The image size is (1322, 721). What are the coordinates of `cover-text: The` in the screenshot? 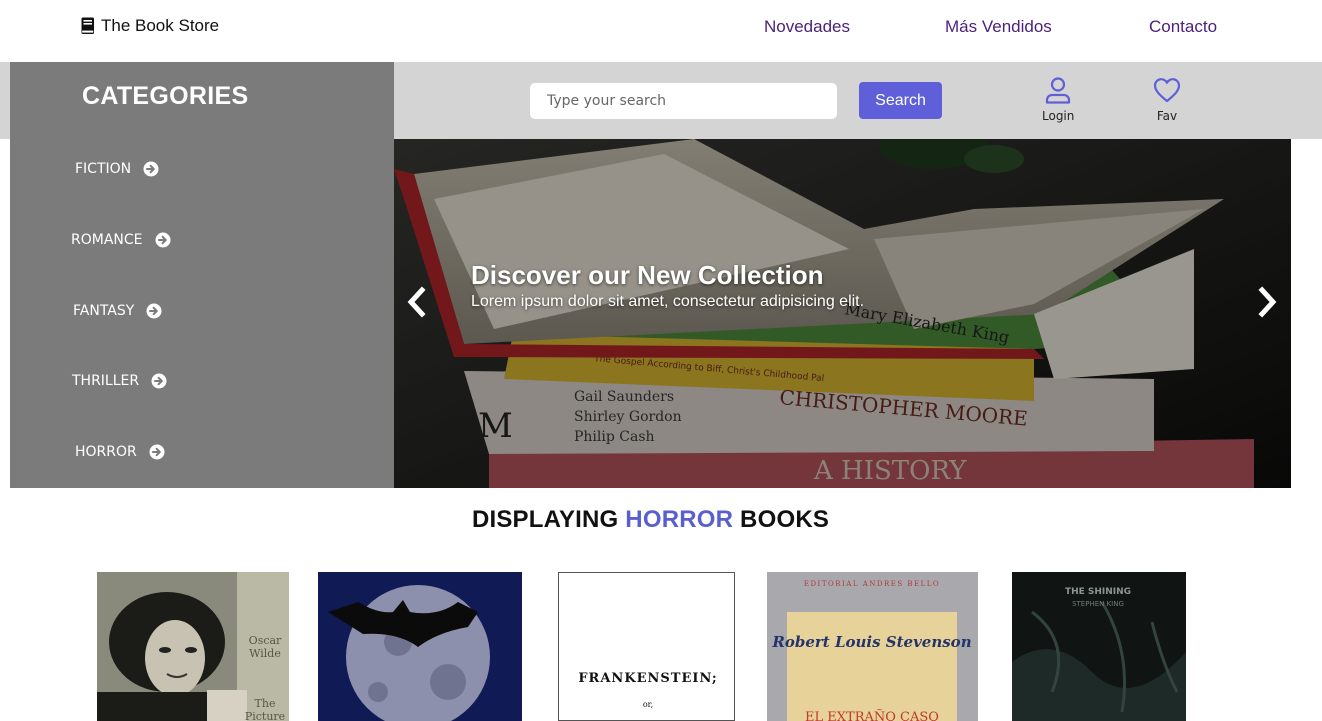 It's located at (265, 703).